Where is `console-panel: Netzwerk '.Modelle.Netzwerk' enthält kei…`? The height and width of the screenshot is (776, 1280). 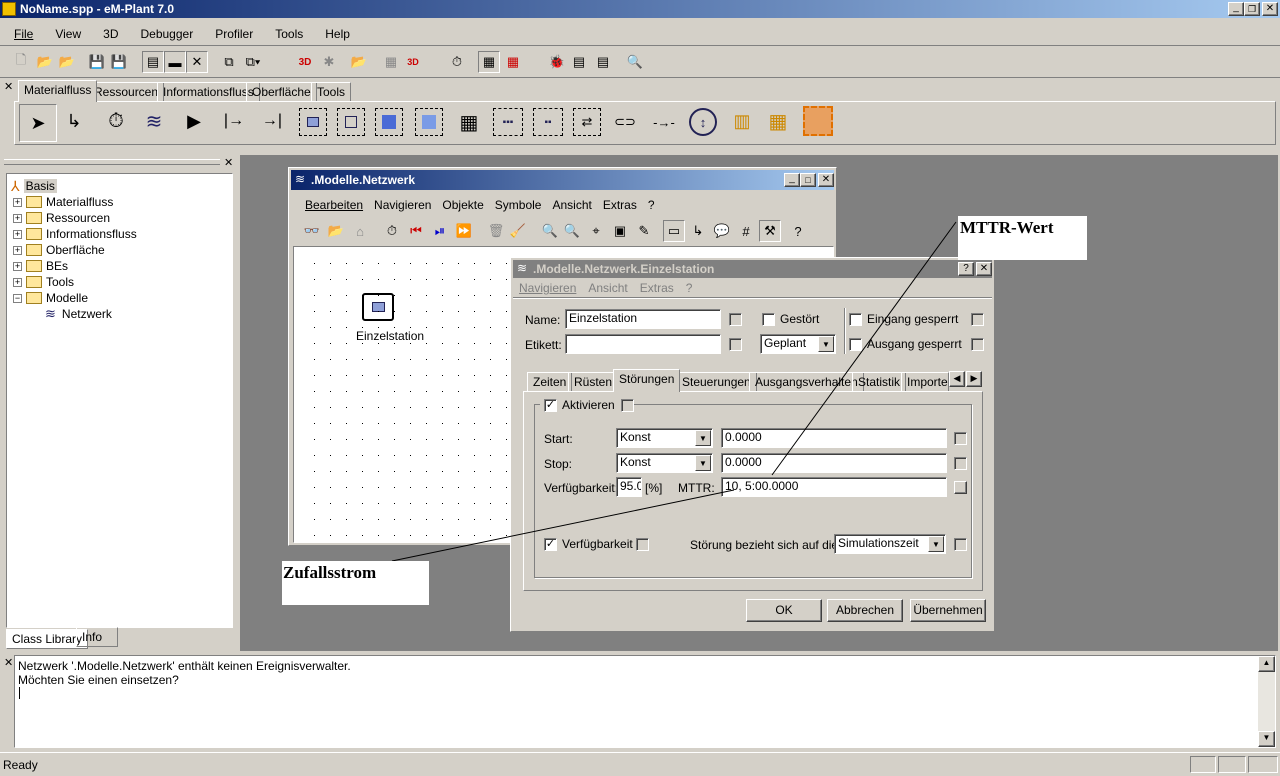 console-panel: Netzwerk '.Modelle.Netzwerk' enthält kei… is located at coordinates (645, 701).